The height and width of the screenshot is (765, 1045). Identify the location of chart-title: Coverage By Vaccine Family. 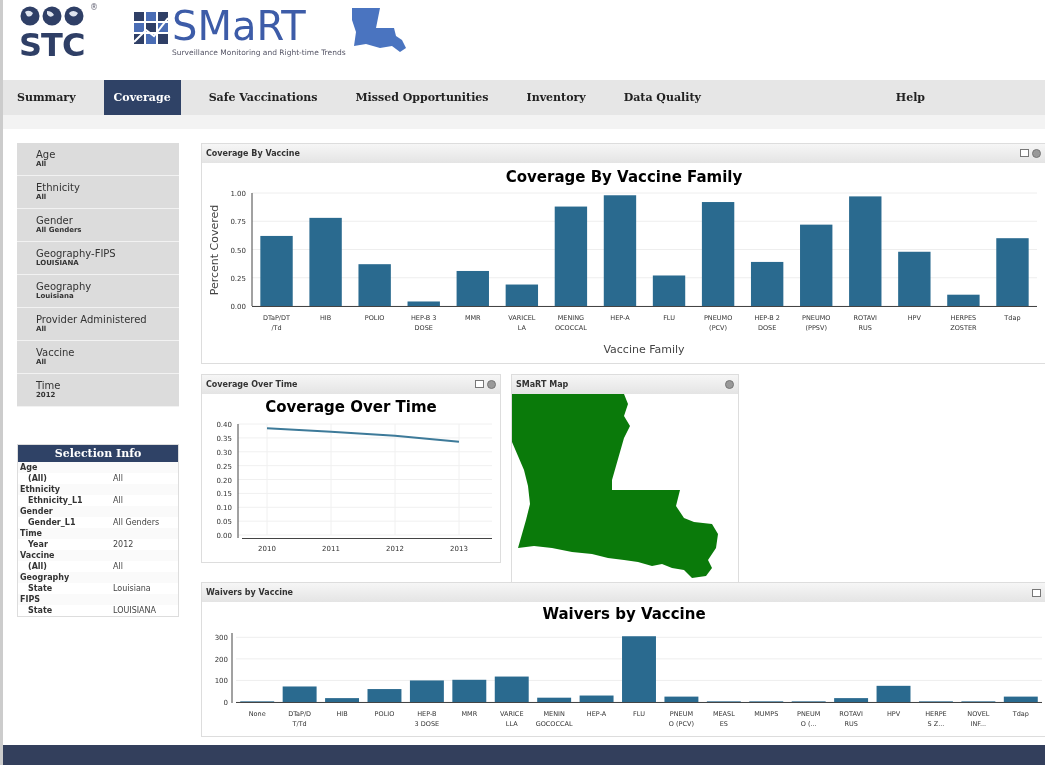
(624, 177).